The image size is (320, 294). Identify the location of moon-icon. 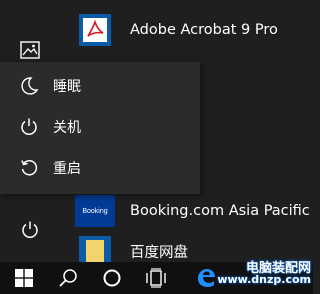
(29, 86).